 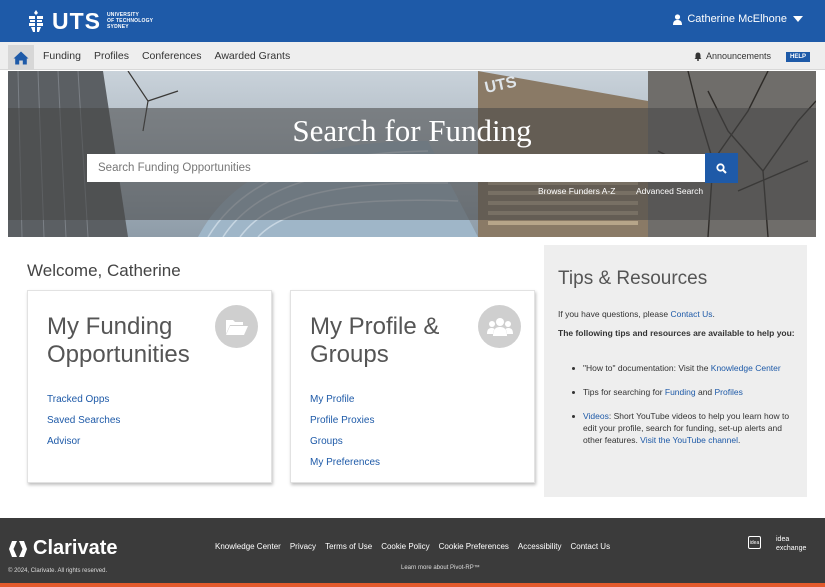 I want to click on home-button, so click(x=21, y=57).